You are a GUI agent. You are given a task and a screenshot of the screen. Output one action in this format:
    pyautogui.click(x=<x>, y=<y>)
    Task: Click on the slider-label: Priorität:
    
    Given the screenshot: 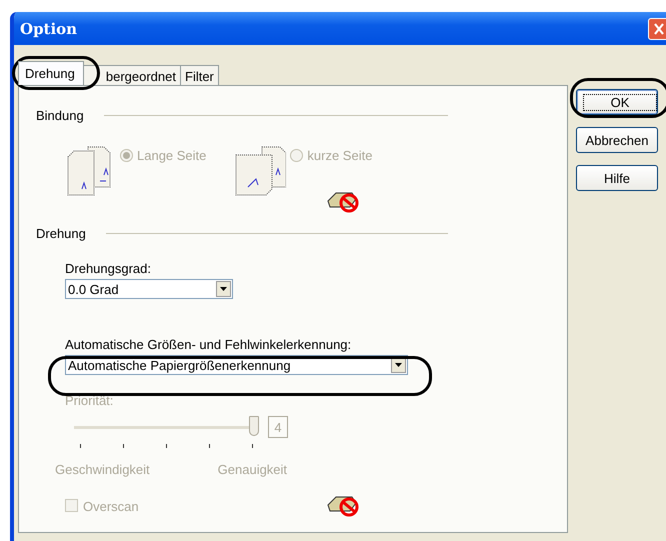 What is the action you would take?
    pyautogui.click(x=89, y=400)
    